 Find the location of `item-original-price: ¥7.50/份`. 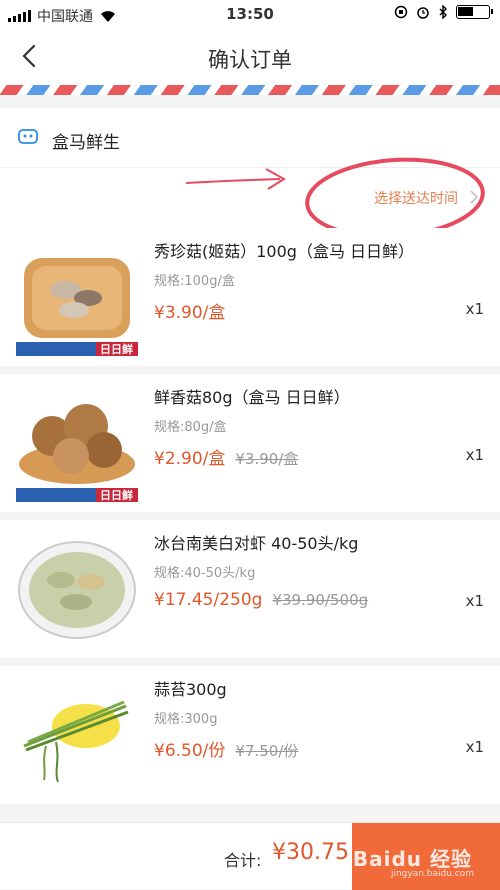

item-original-price: ¥7.50/份 is located at coordinates (267, 751).